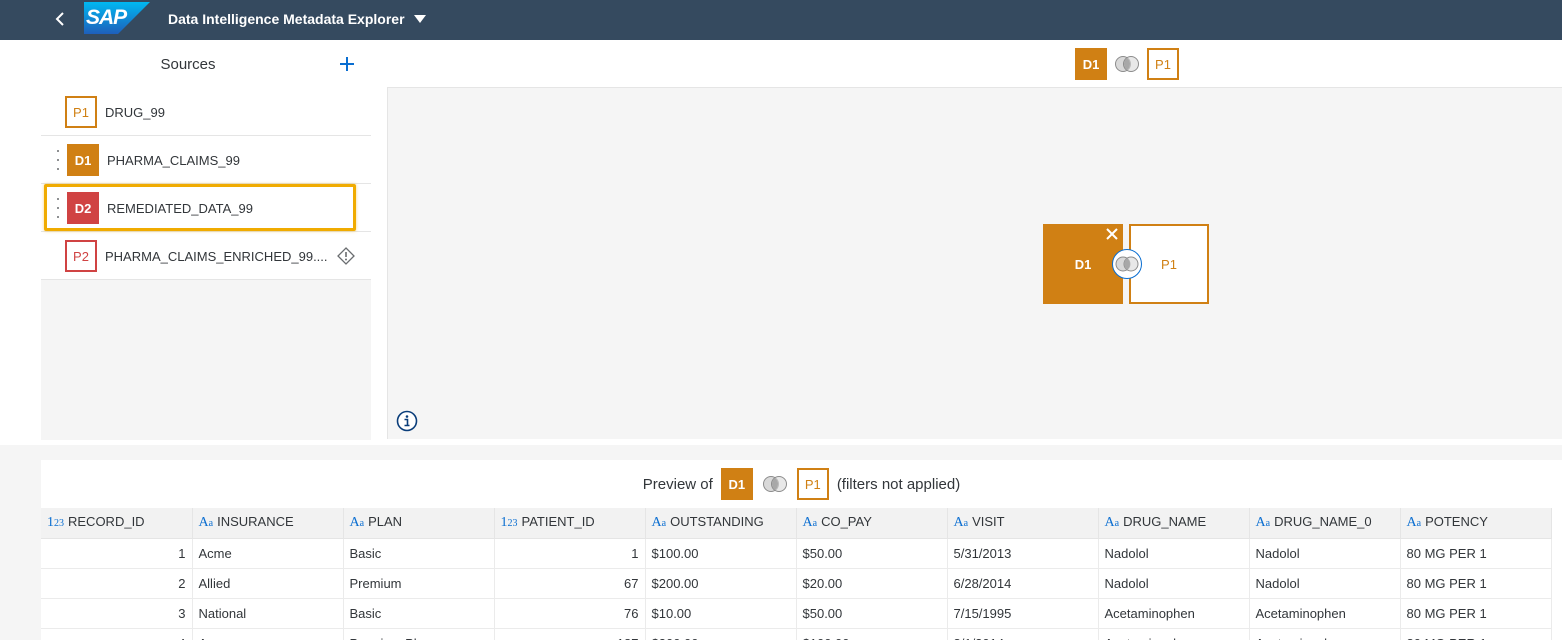  I want to click on column-header-outstanding: Aa OUTSTANDING, so click(721, 523).